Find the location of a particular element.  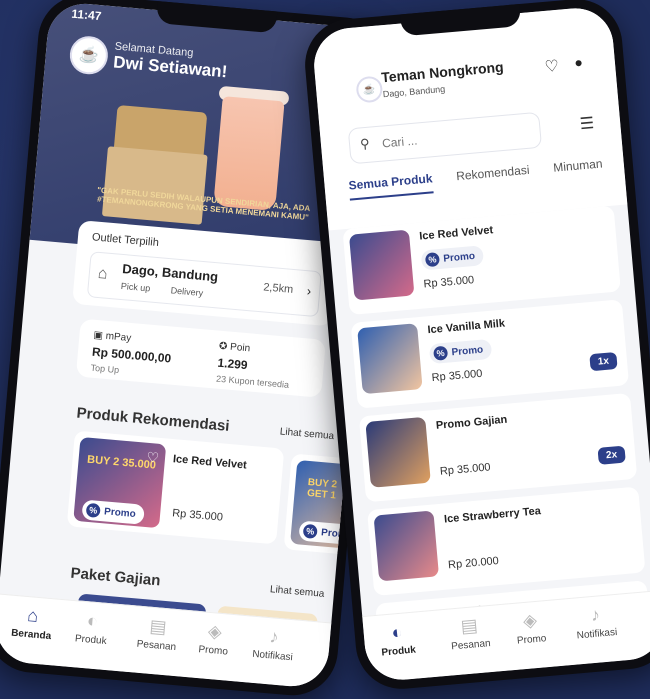

outlet-selector: ⌂ Dago, Bandung Pick up Delivery 2,5km › is located at coordinates (204, 284).